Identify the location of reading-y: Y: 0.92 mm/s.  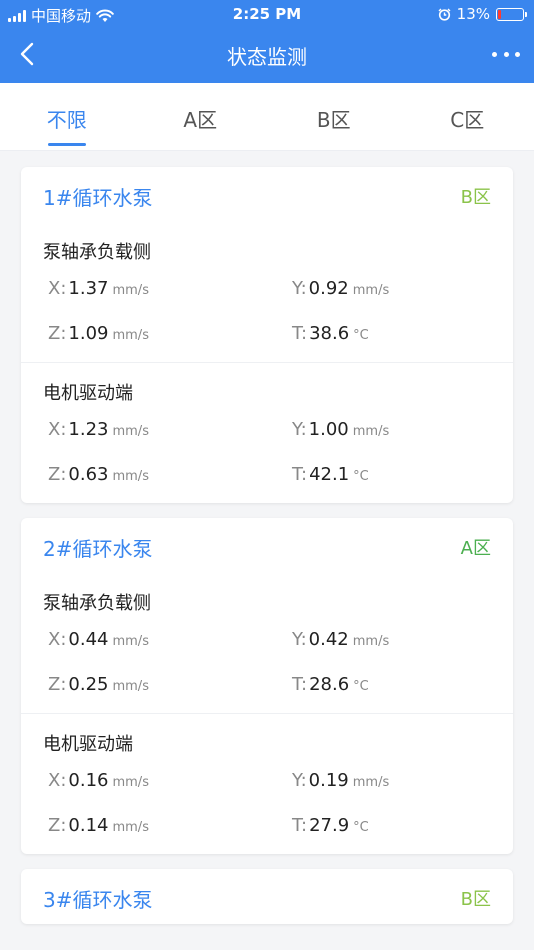
(390, 288).